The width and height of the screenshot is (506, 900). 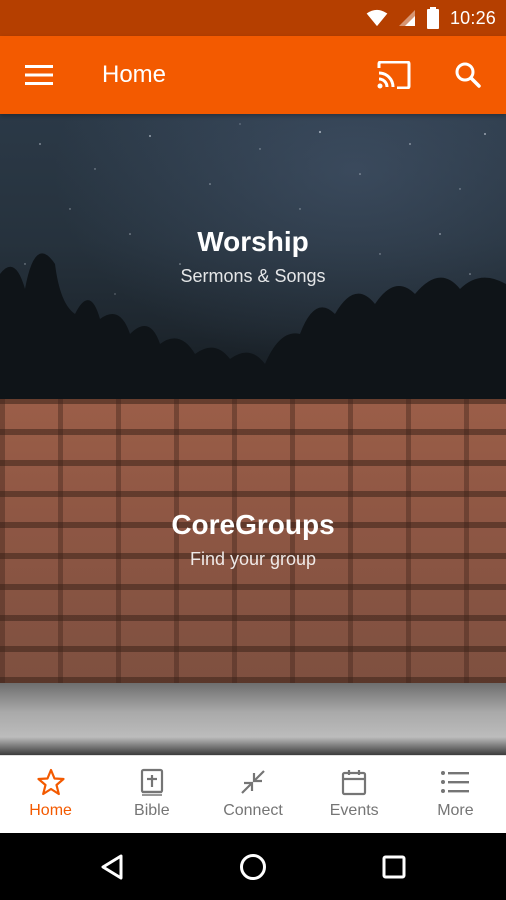 What do you see at coordinates (253, 782) in the screenshot?
I see `collapse-arrows-icon` at bounding box center [253, 782].